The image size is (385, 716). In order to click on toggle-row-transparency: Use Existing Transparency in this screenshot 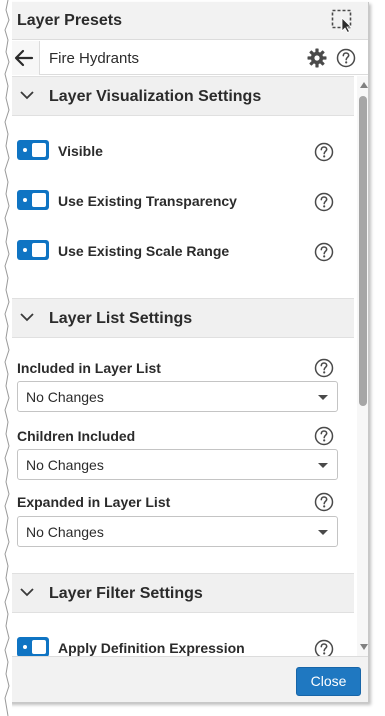, I will do `click(181, 202)`.